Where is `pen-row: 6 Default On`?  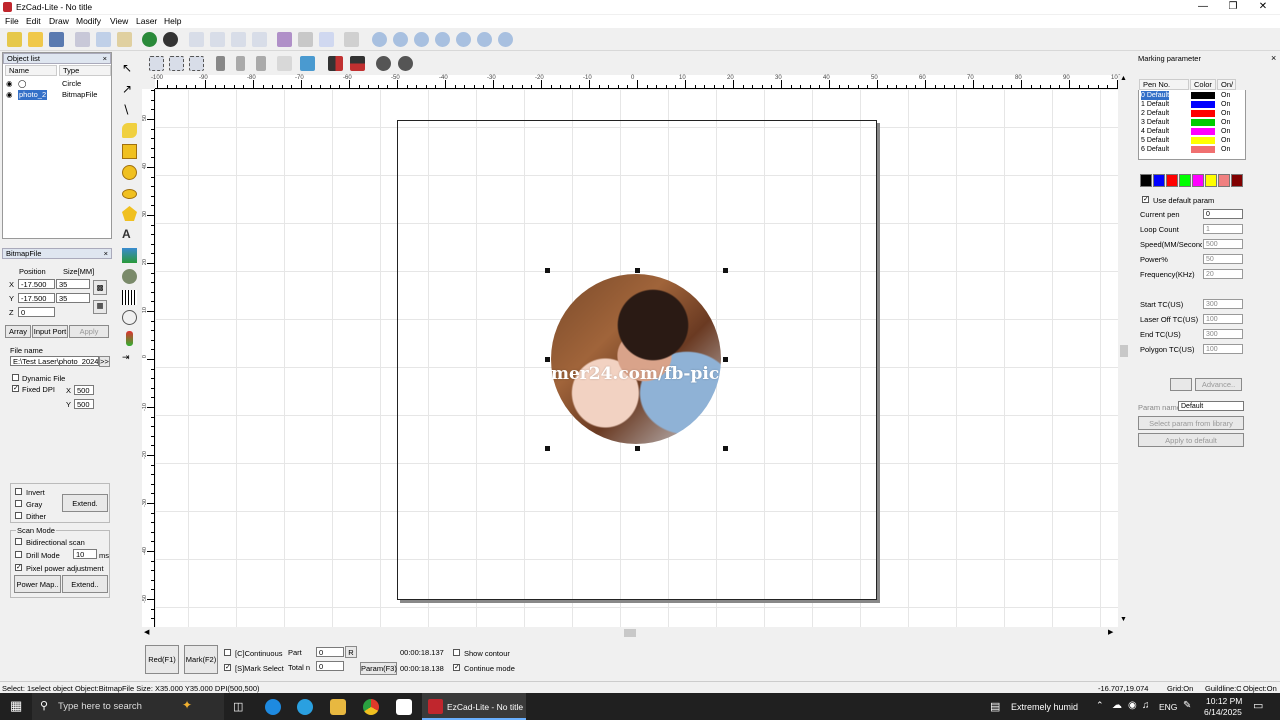 pen-row: 6 Default On is located at coordinates (1193, 149).